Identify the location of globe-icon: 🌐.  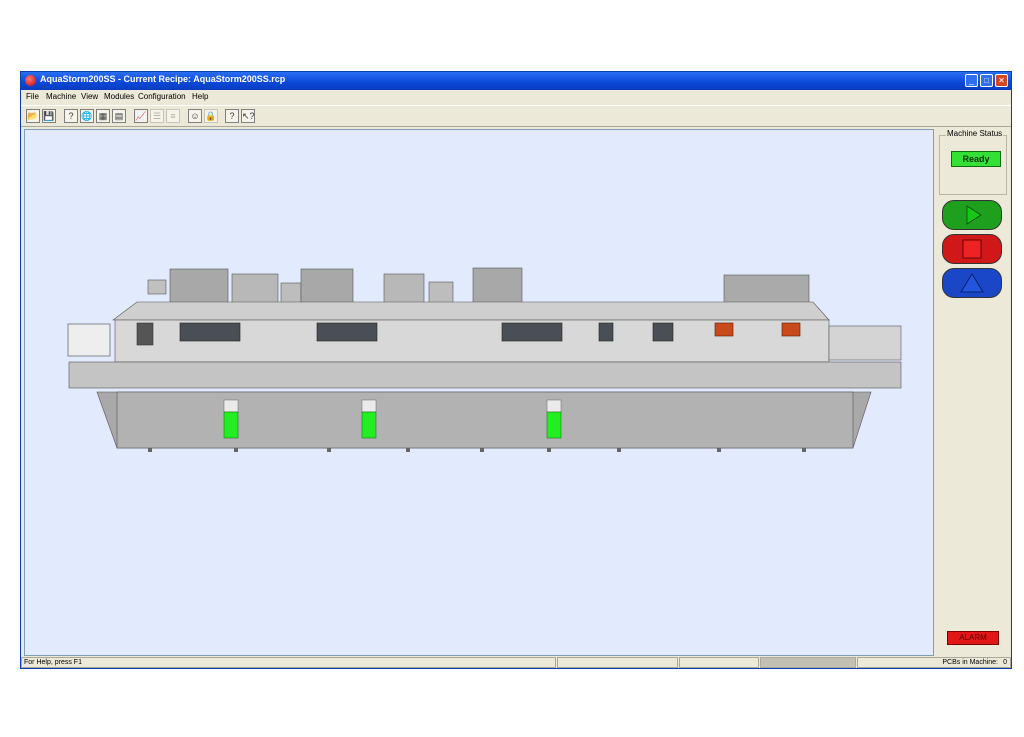
(87, 116).